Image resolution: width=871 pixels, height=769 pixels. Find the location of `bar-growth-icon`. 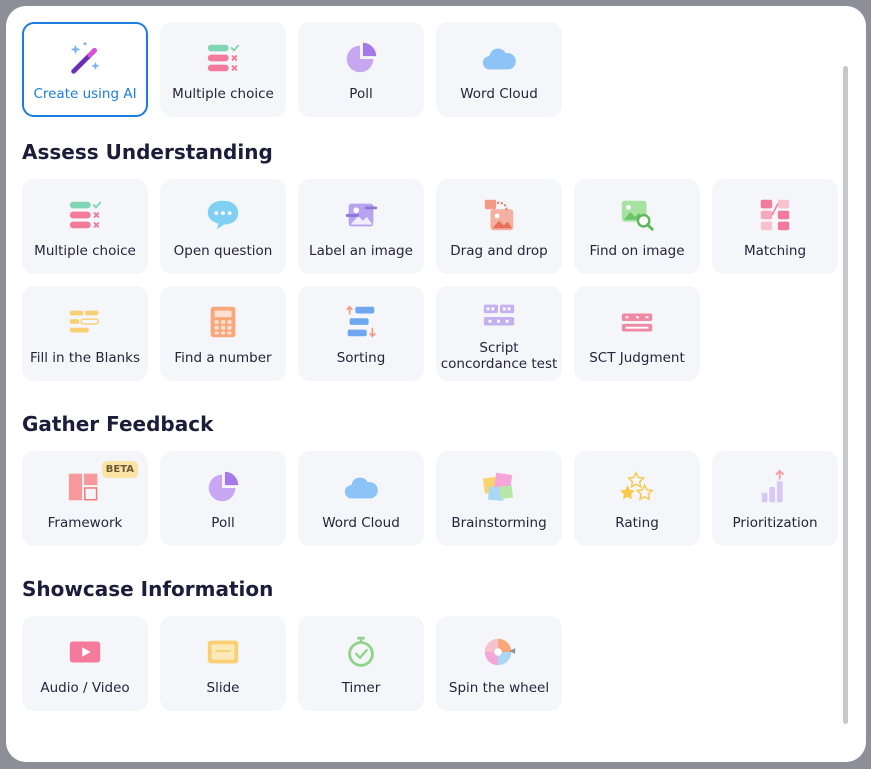

bar-growth-icon is located at coordinates (775, 487).